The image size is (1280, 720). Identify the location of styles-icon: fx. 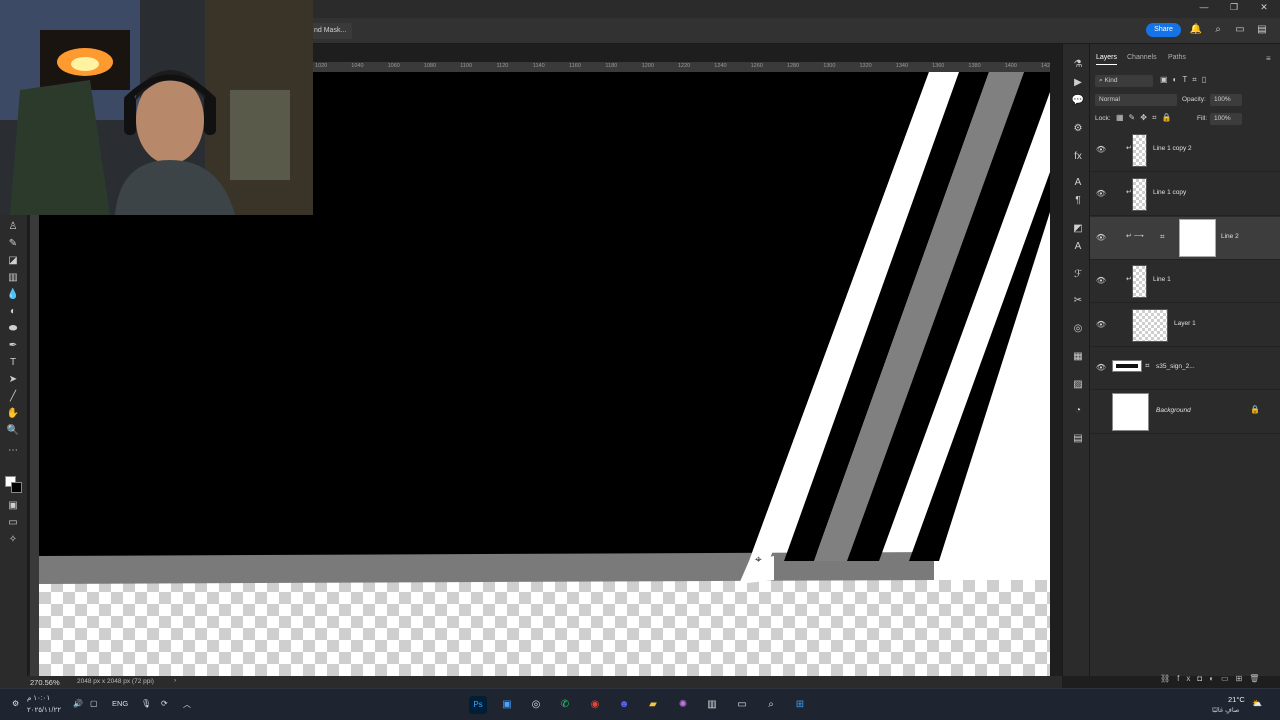
(1078, 157).